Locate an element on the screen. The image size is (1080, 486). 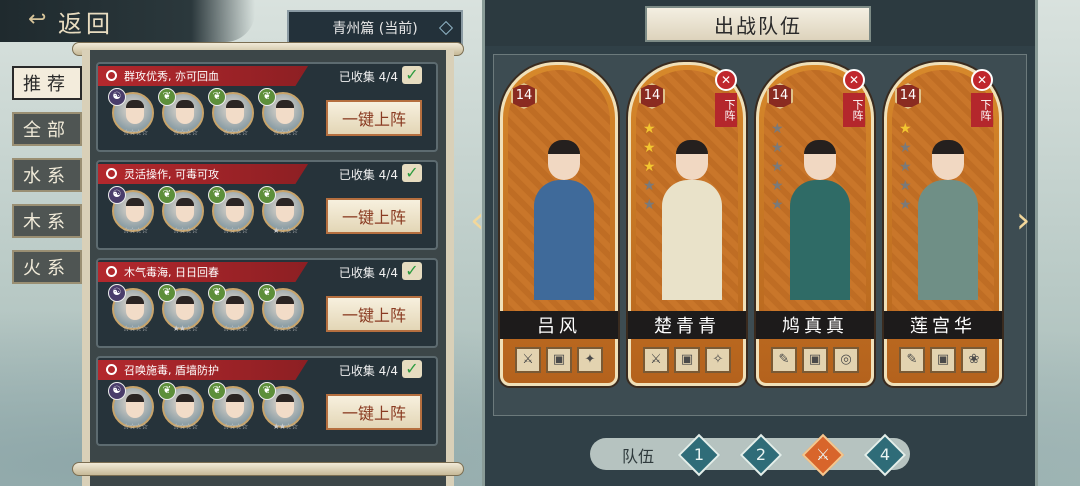
panel-title: 出战队伍 is located at coordinates (758, 24).